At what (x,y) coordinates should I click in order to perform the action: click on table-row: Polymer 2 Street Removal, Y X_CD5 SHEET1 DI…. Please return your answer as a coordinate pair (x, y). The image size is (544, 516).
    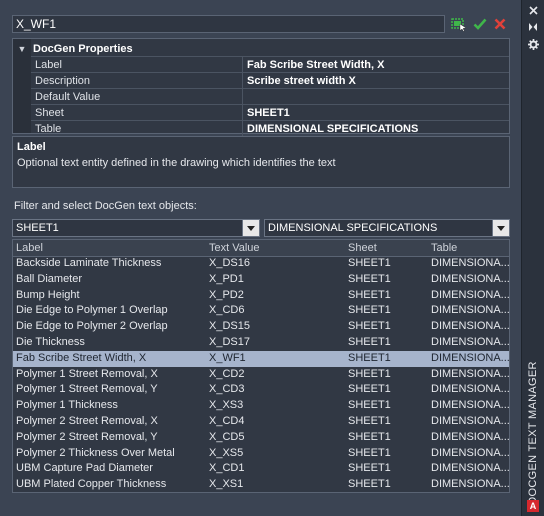
    Looking at the image, I should click on (261, 438).